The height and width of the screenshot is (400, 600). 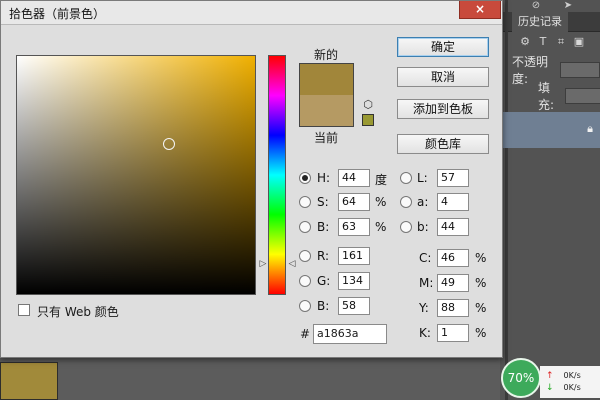 What do you see at coordinates (292, 264) in the screenshot?
I see `hue-arrow-right-icon: ◁` at bounding box center [292, 264].